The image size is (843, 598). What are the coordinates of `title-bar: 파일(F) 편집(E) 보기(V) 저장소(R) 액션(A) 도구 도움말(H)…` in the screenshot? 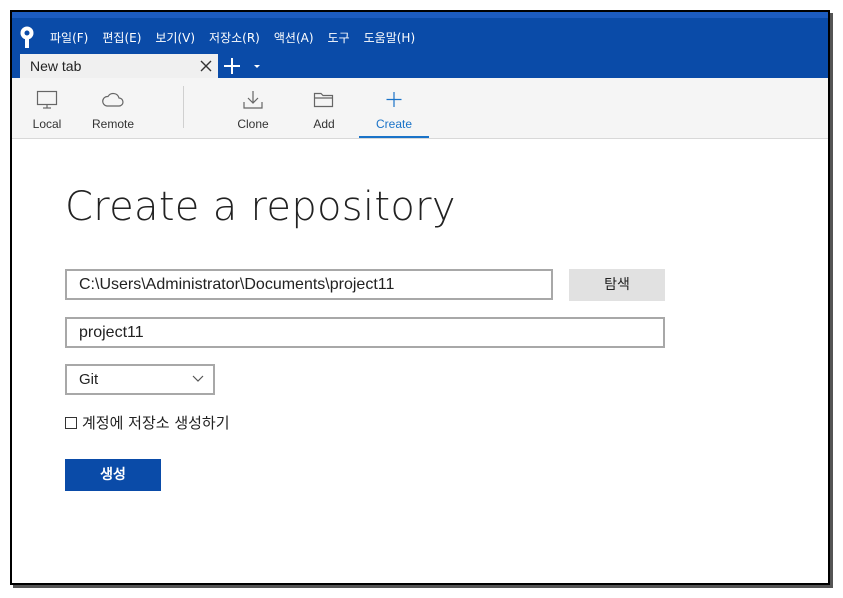 It's located at (420, 45).